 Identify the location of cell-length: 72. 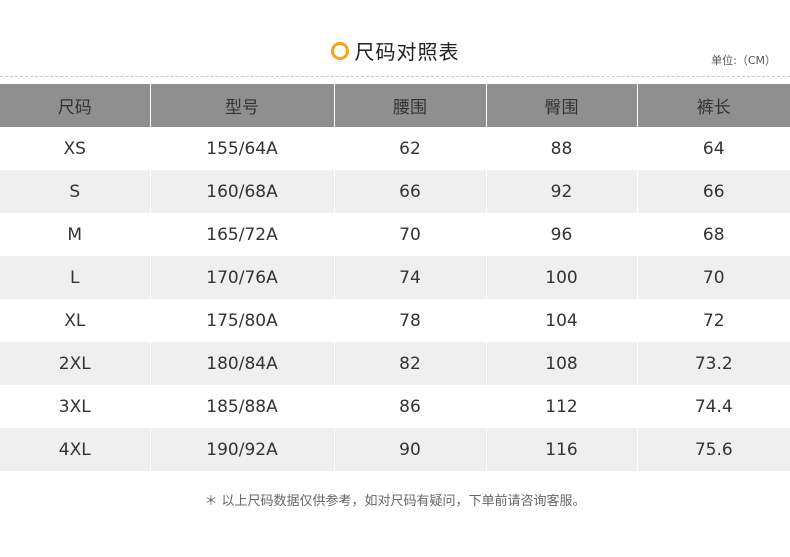
(713, 320).